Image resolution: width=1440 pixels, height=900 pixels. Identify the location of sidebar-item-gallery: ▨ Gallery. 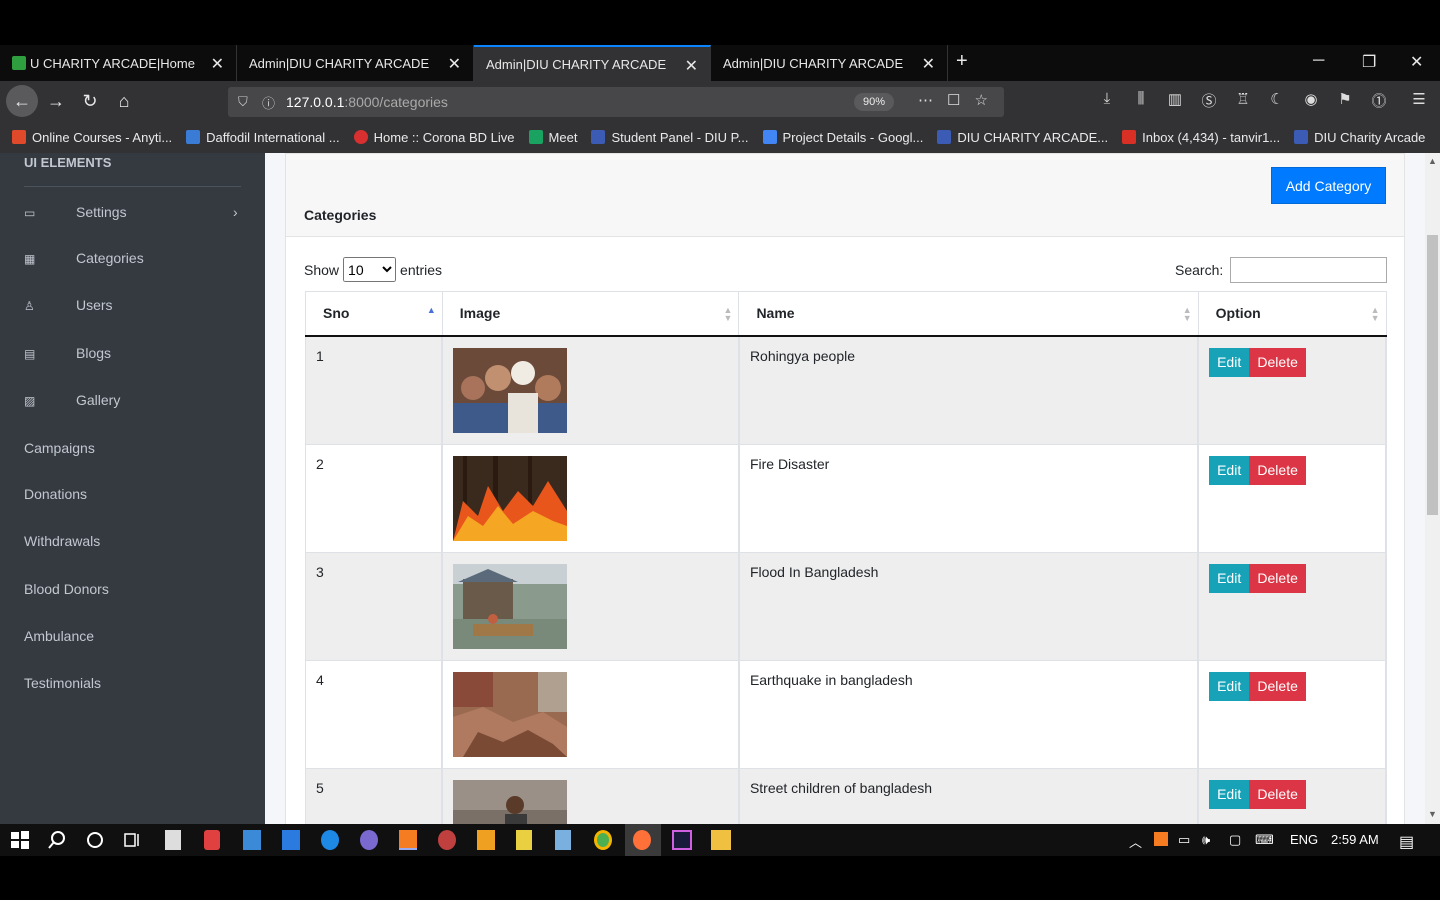
(132, 400).